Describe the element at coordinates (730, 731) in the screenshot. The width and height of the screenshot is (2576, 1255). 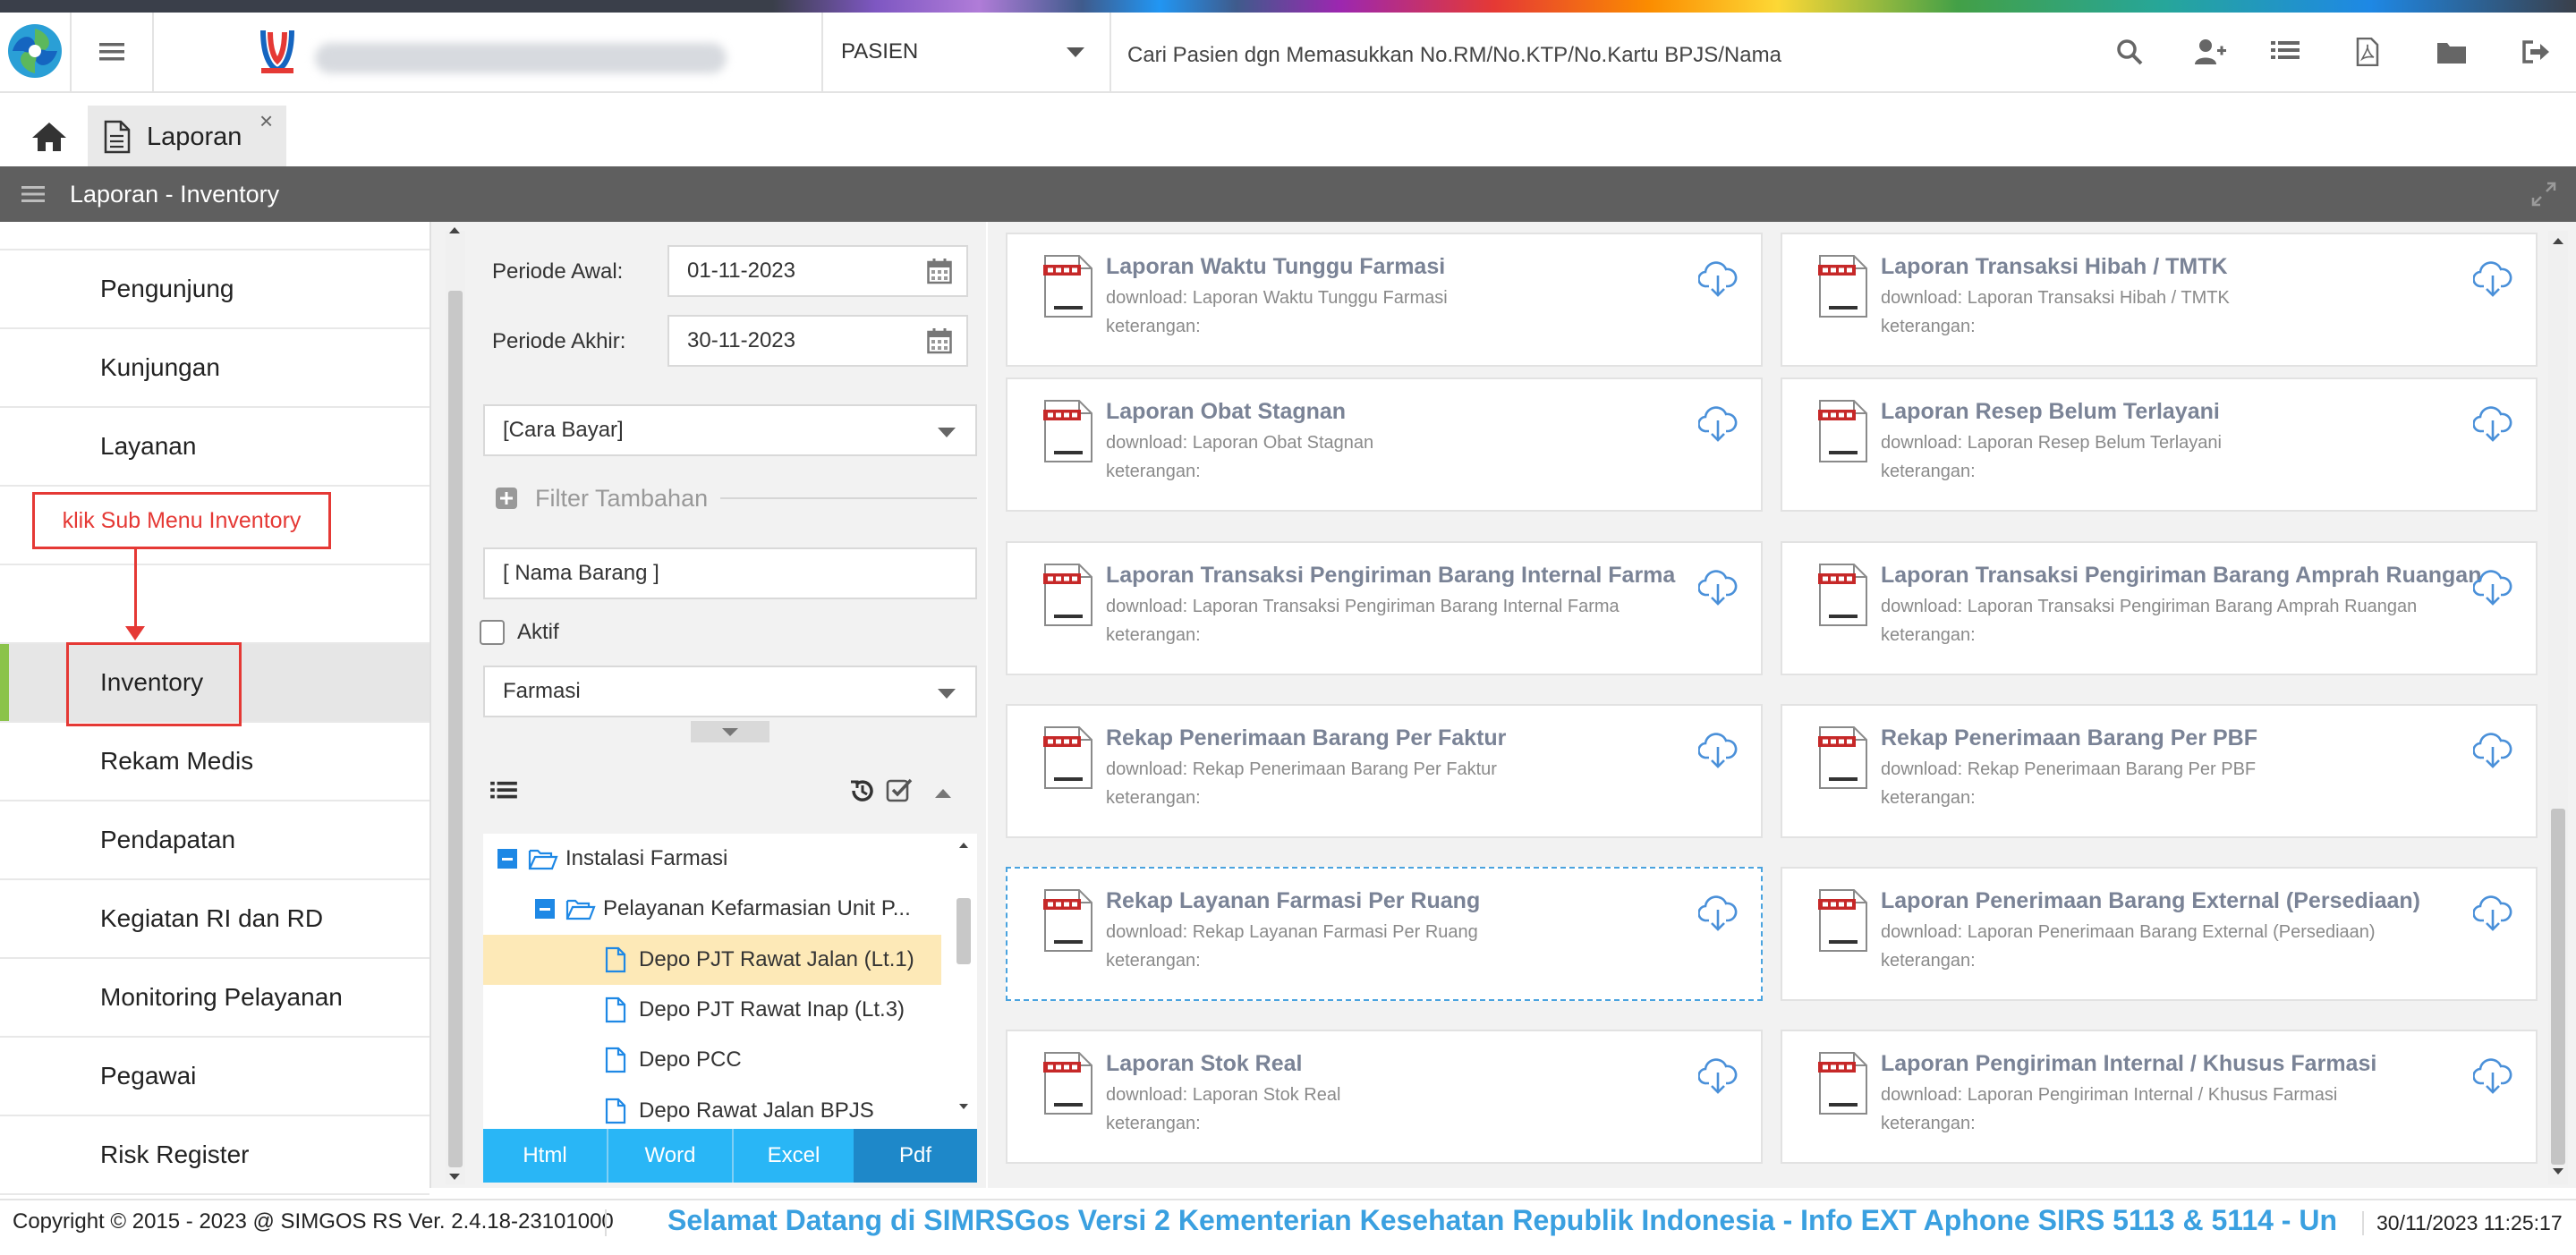
I see `collapse-filter-button` at that location.